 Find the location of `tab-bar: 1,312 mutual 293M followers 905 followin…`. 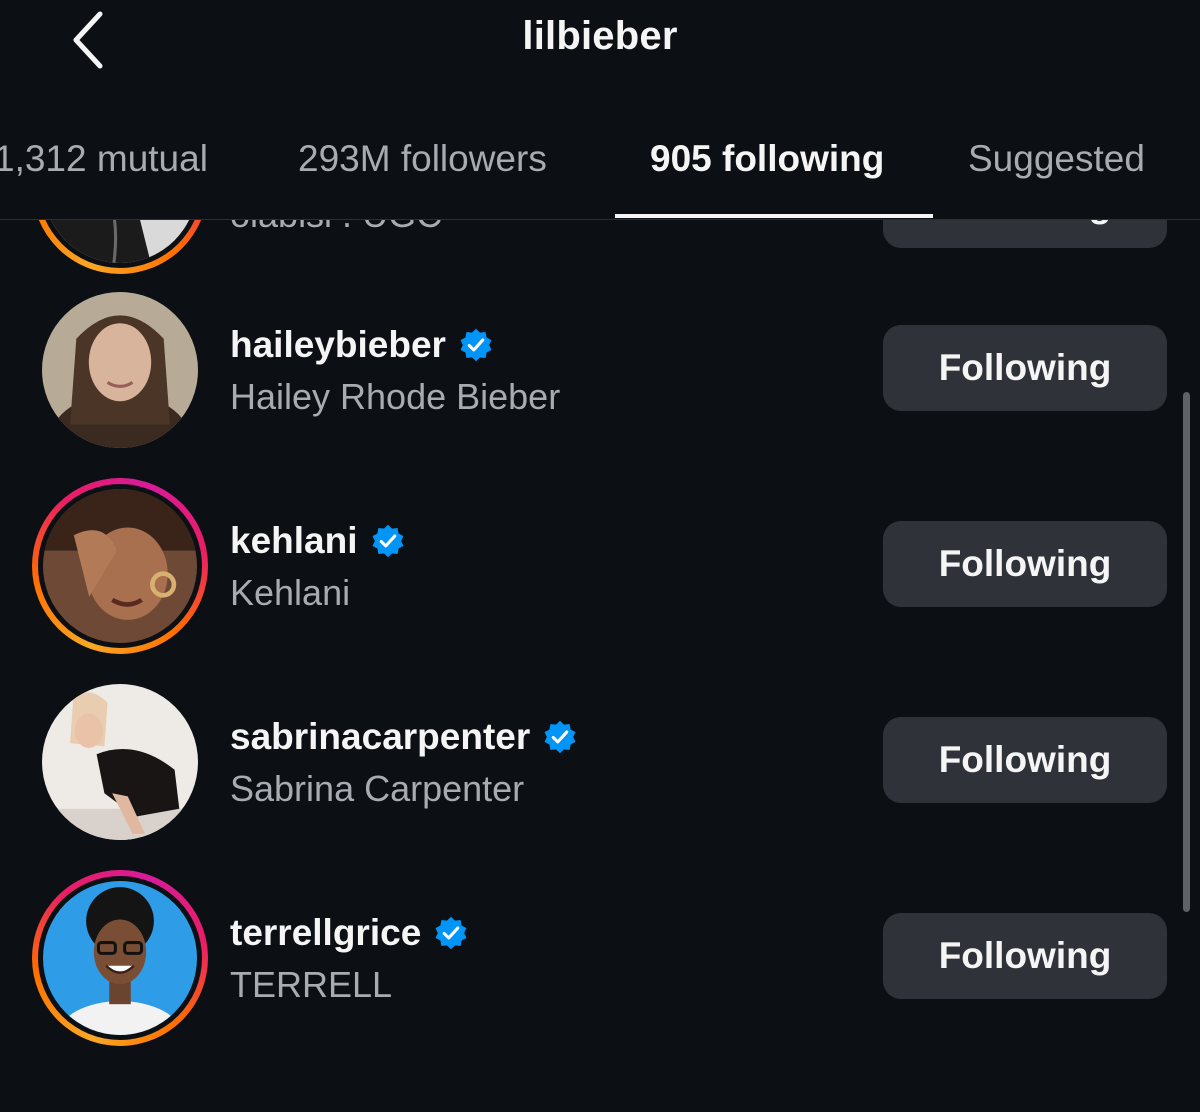

tab-bar: 1,312 mutual 293M followers 905 followin… is located at coordinates (600, 170).